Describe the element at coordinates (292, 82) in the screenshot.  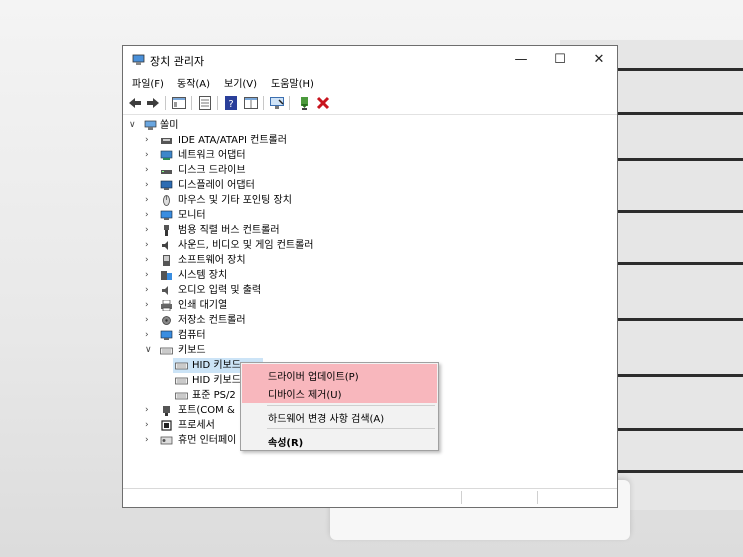
I see `menu-help: 도움말(H)` at that location.